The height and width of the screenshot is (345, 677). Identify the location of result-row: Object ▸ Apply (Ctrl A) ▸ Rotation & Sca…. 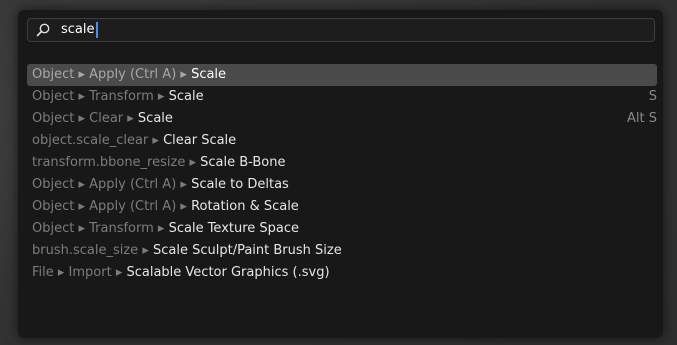
(342, 207).